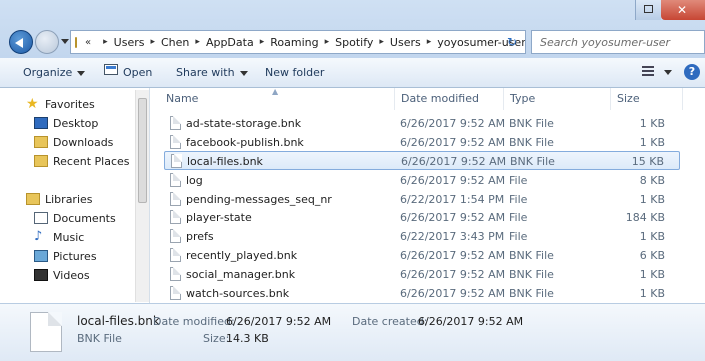 This screenshot has height=361, width=705. What do you see at coordinates (41, 275) in the screenshot?
I see `videos-icon` at bounding box center [41, 275].